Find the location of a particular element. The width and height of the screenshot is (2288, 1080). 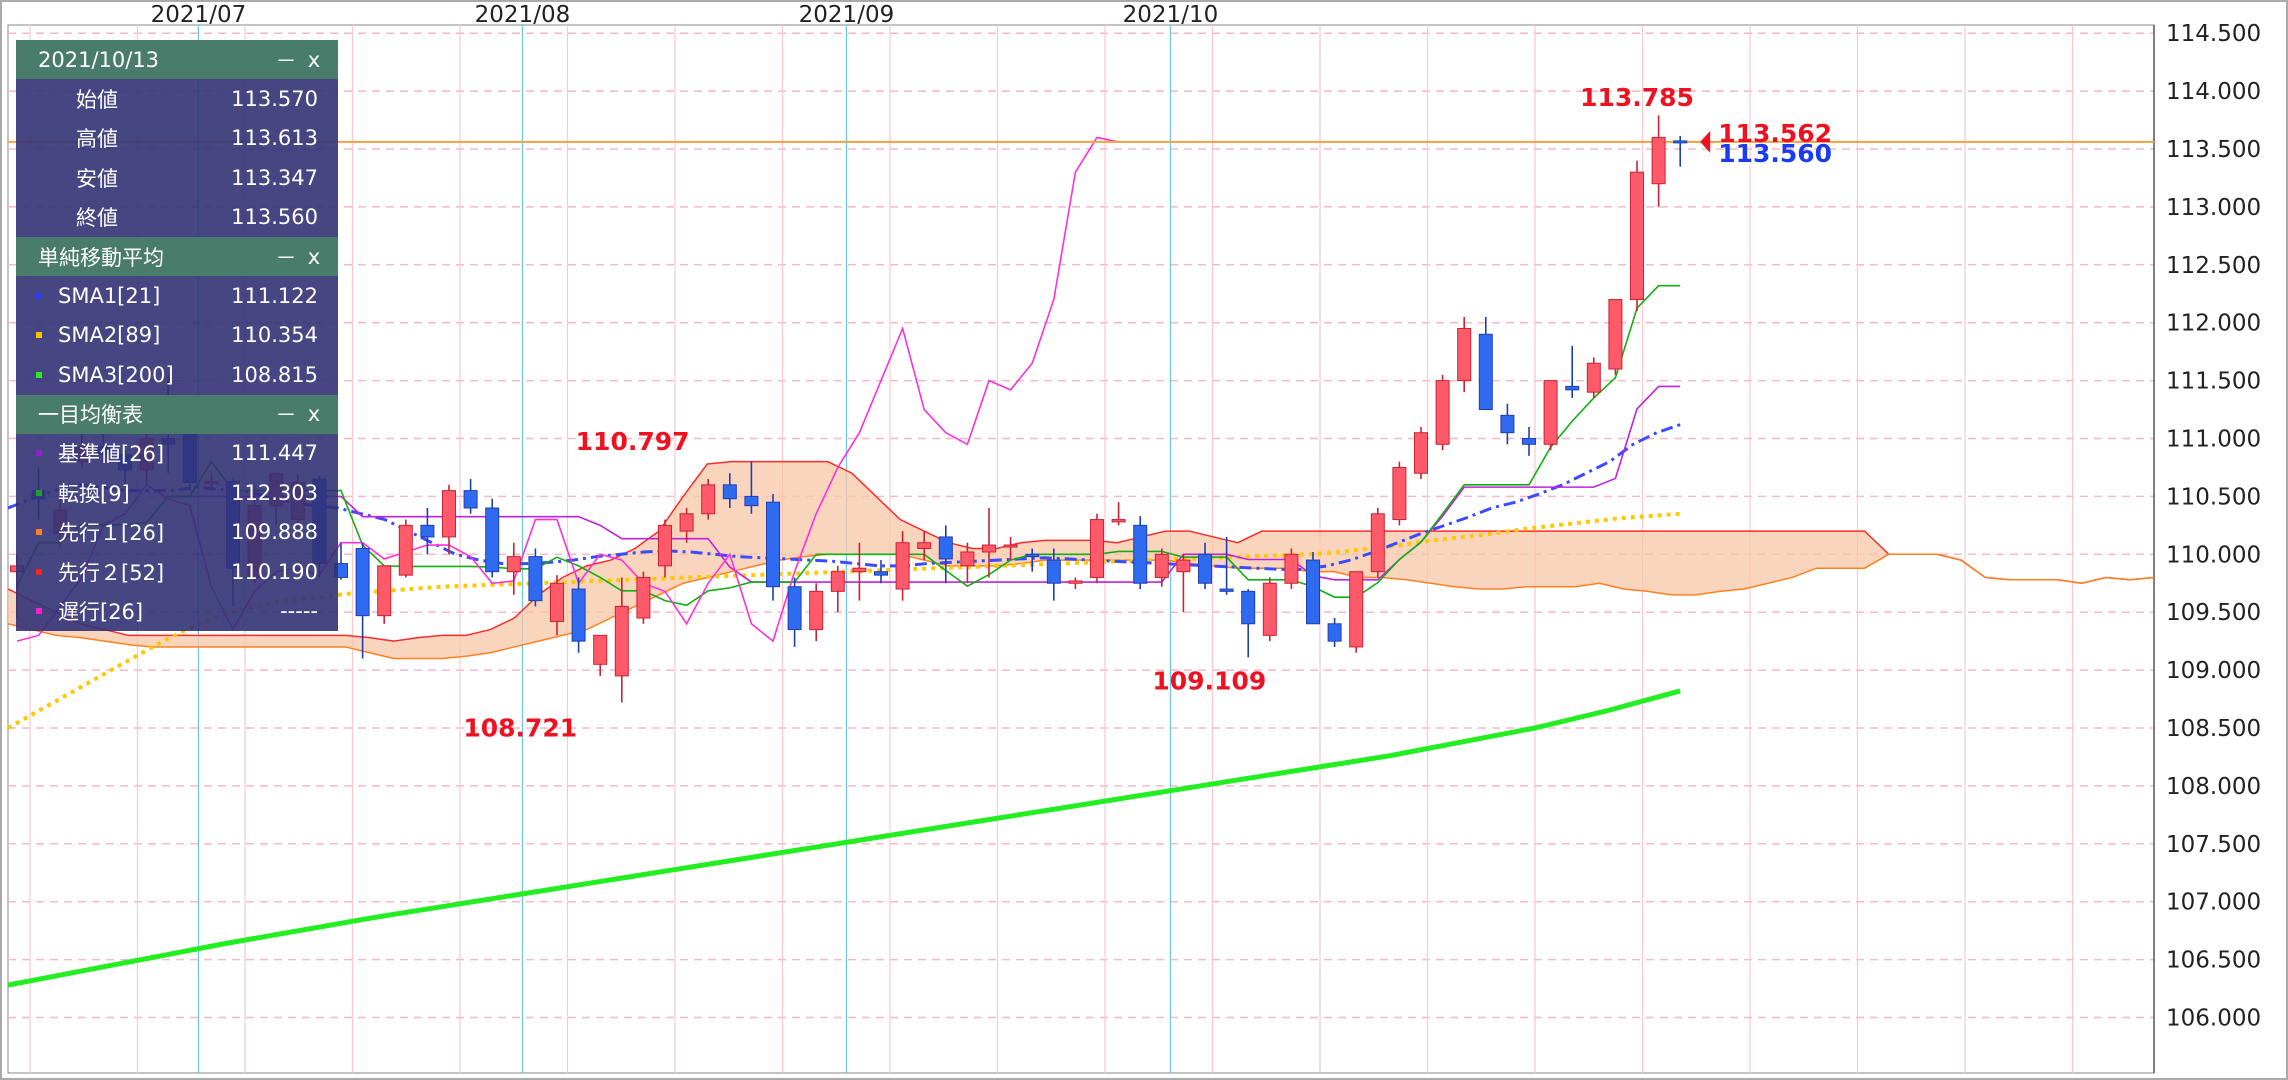

ohlc-row-close: 終値 113.560 is located at coordinates (177, 218).